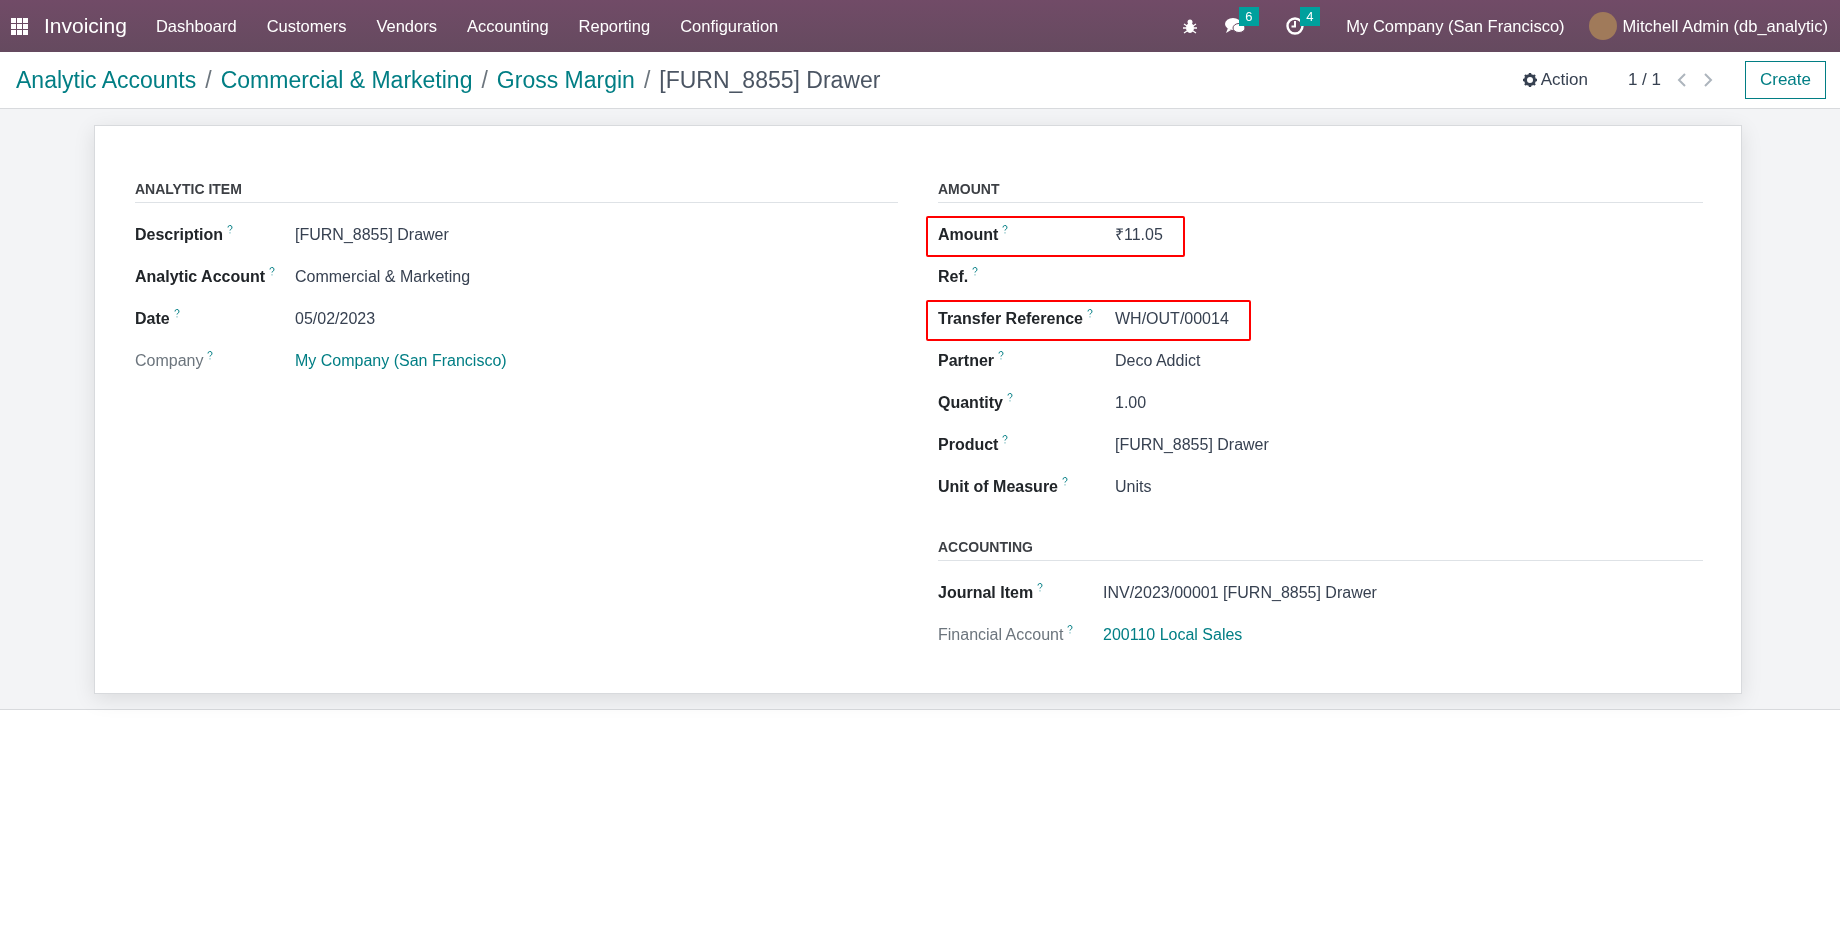  I want to click on breadcrumb: Gross Margin, so click(565, 80).